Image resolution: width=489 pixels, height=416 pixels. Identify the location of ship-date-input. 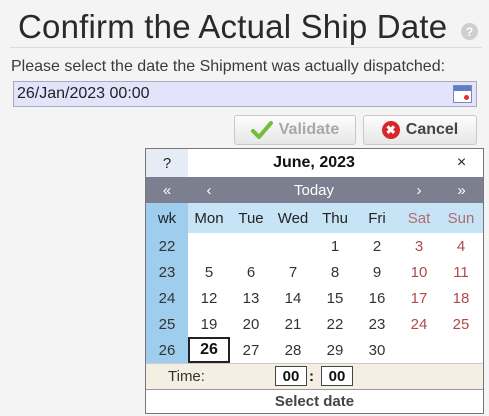
(227, 94).